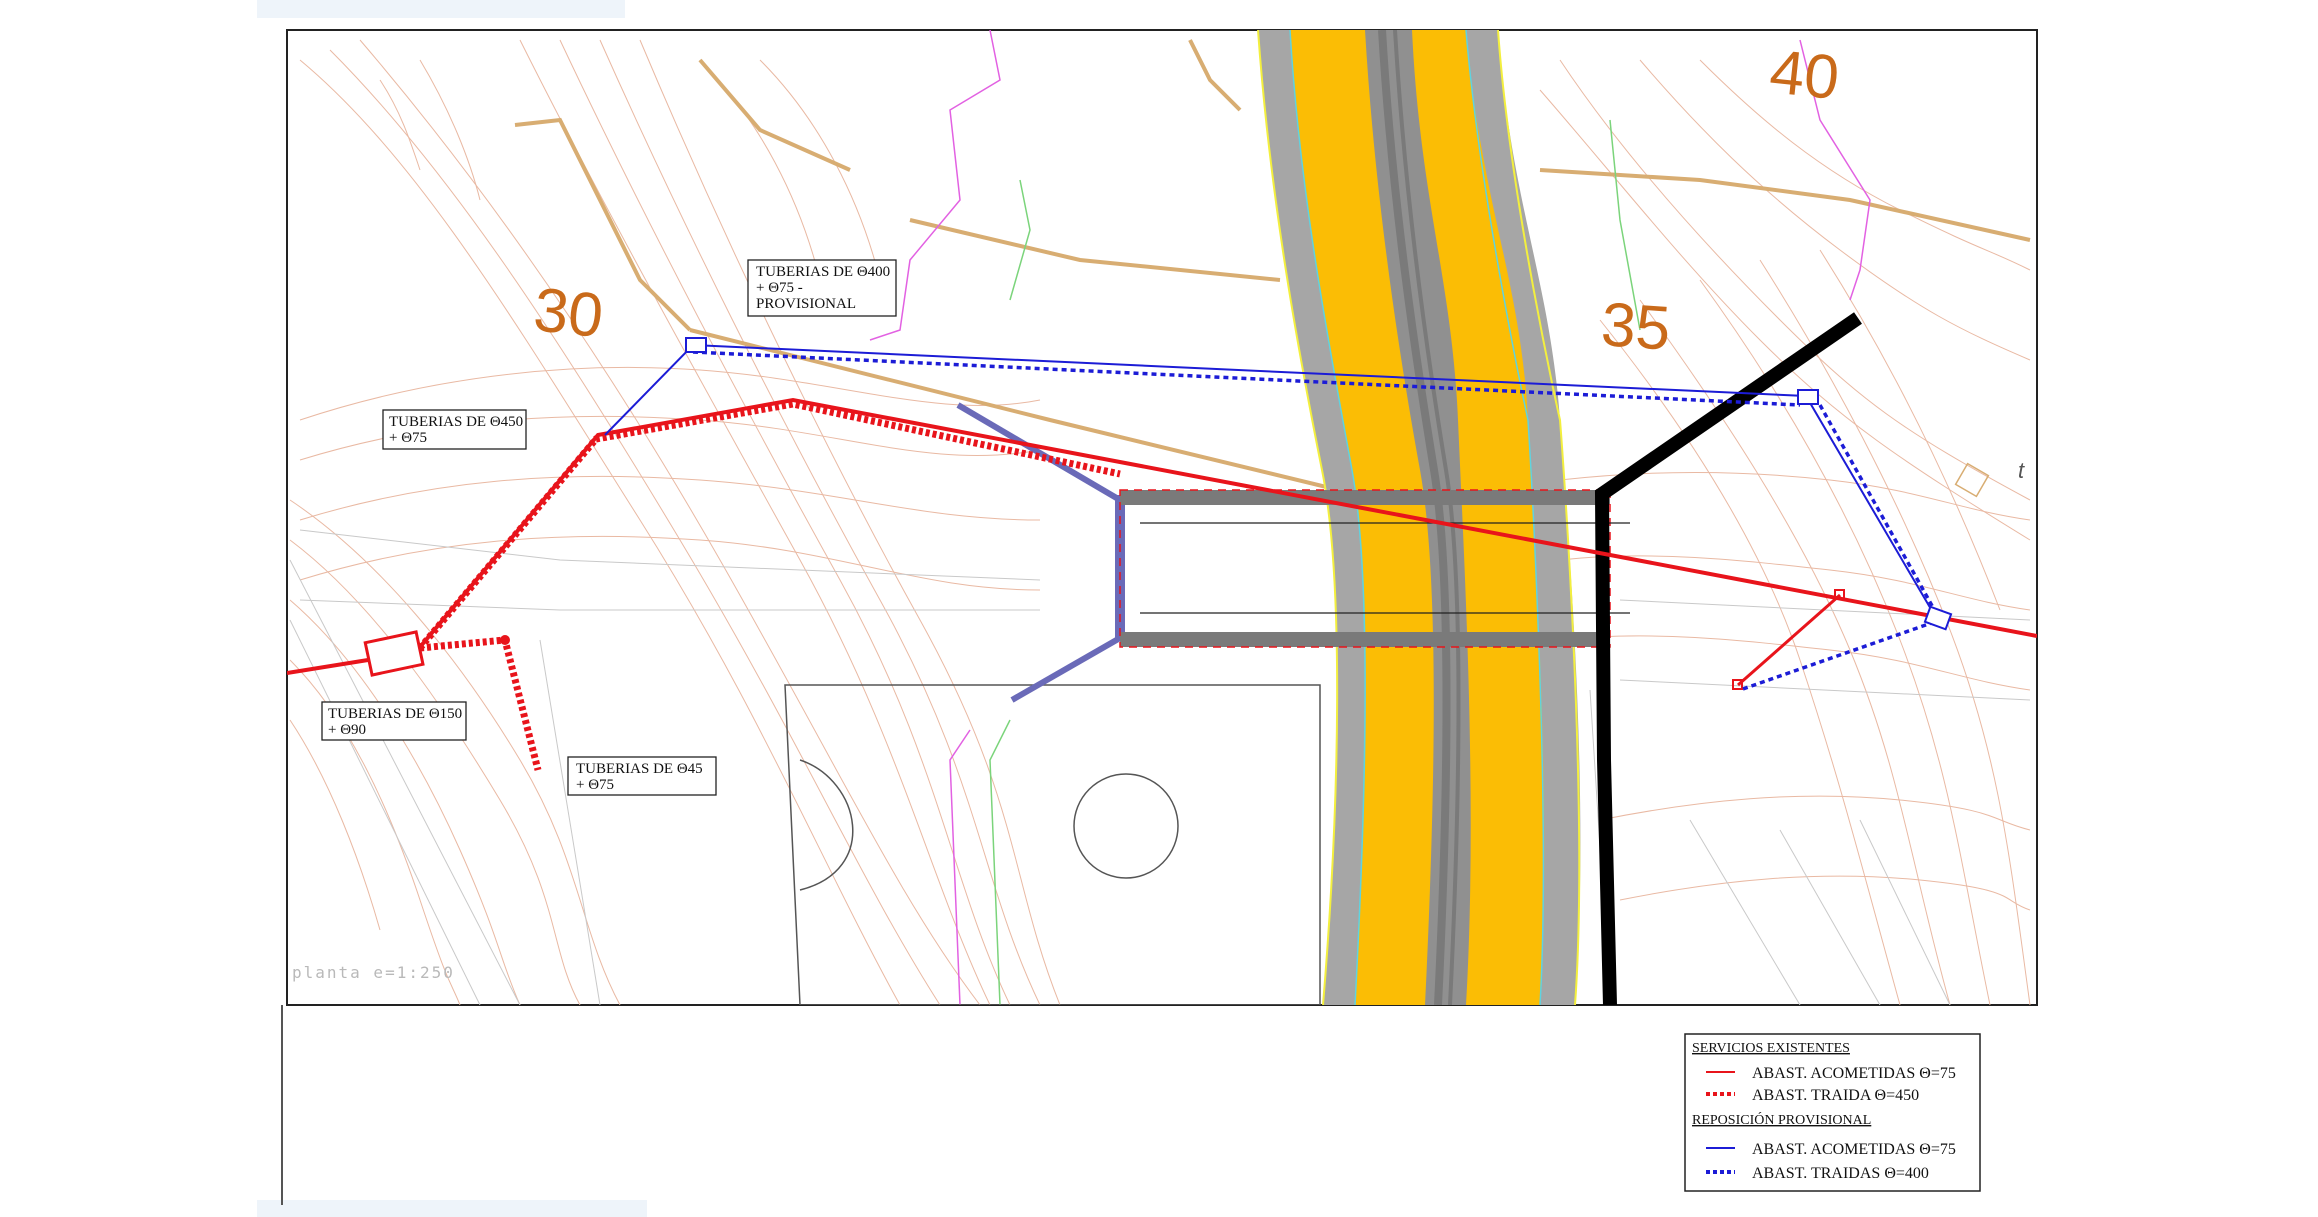  Describe the element at coordinates (806, 304) in the screenshot. I see `callout-o400-line3: PROVISIONAL` at that location.